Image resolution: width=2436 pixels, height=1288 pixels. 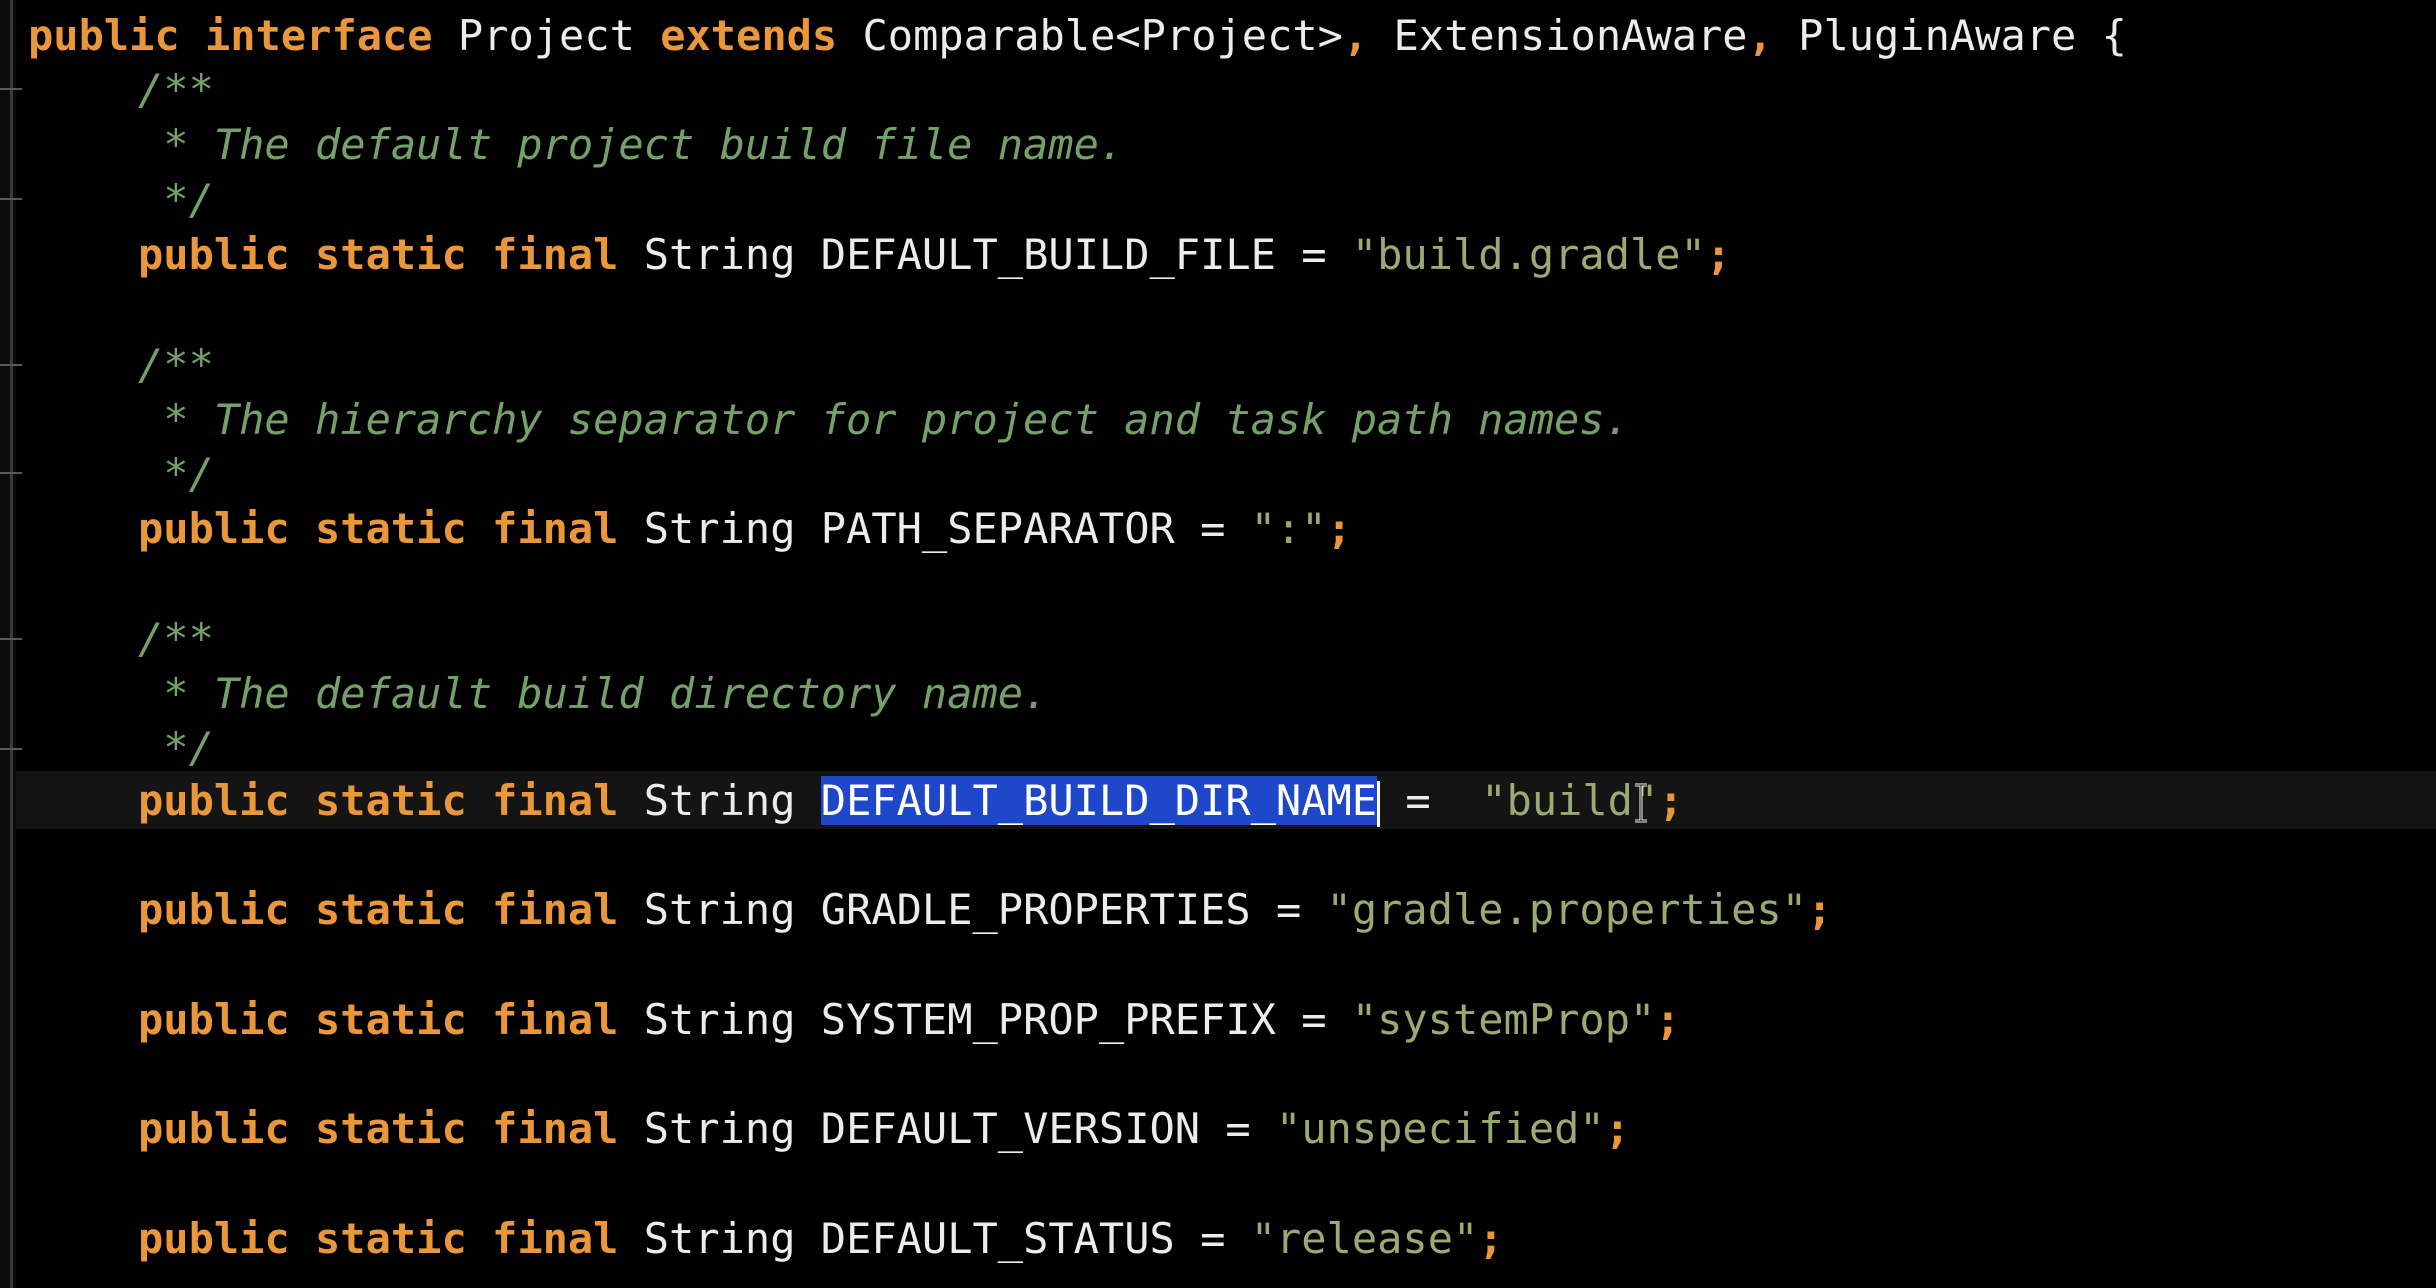 What do you see at coordinates (593, 693) in the screenshot?
I see `comment-body: * The default build directory name.` at bounding box center [593, 693].